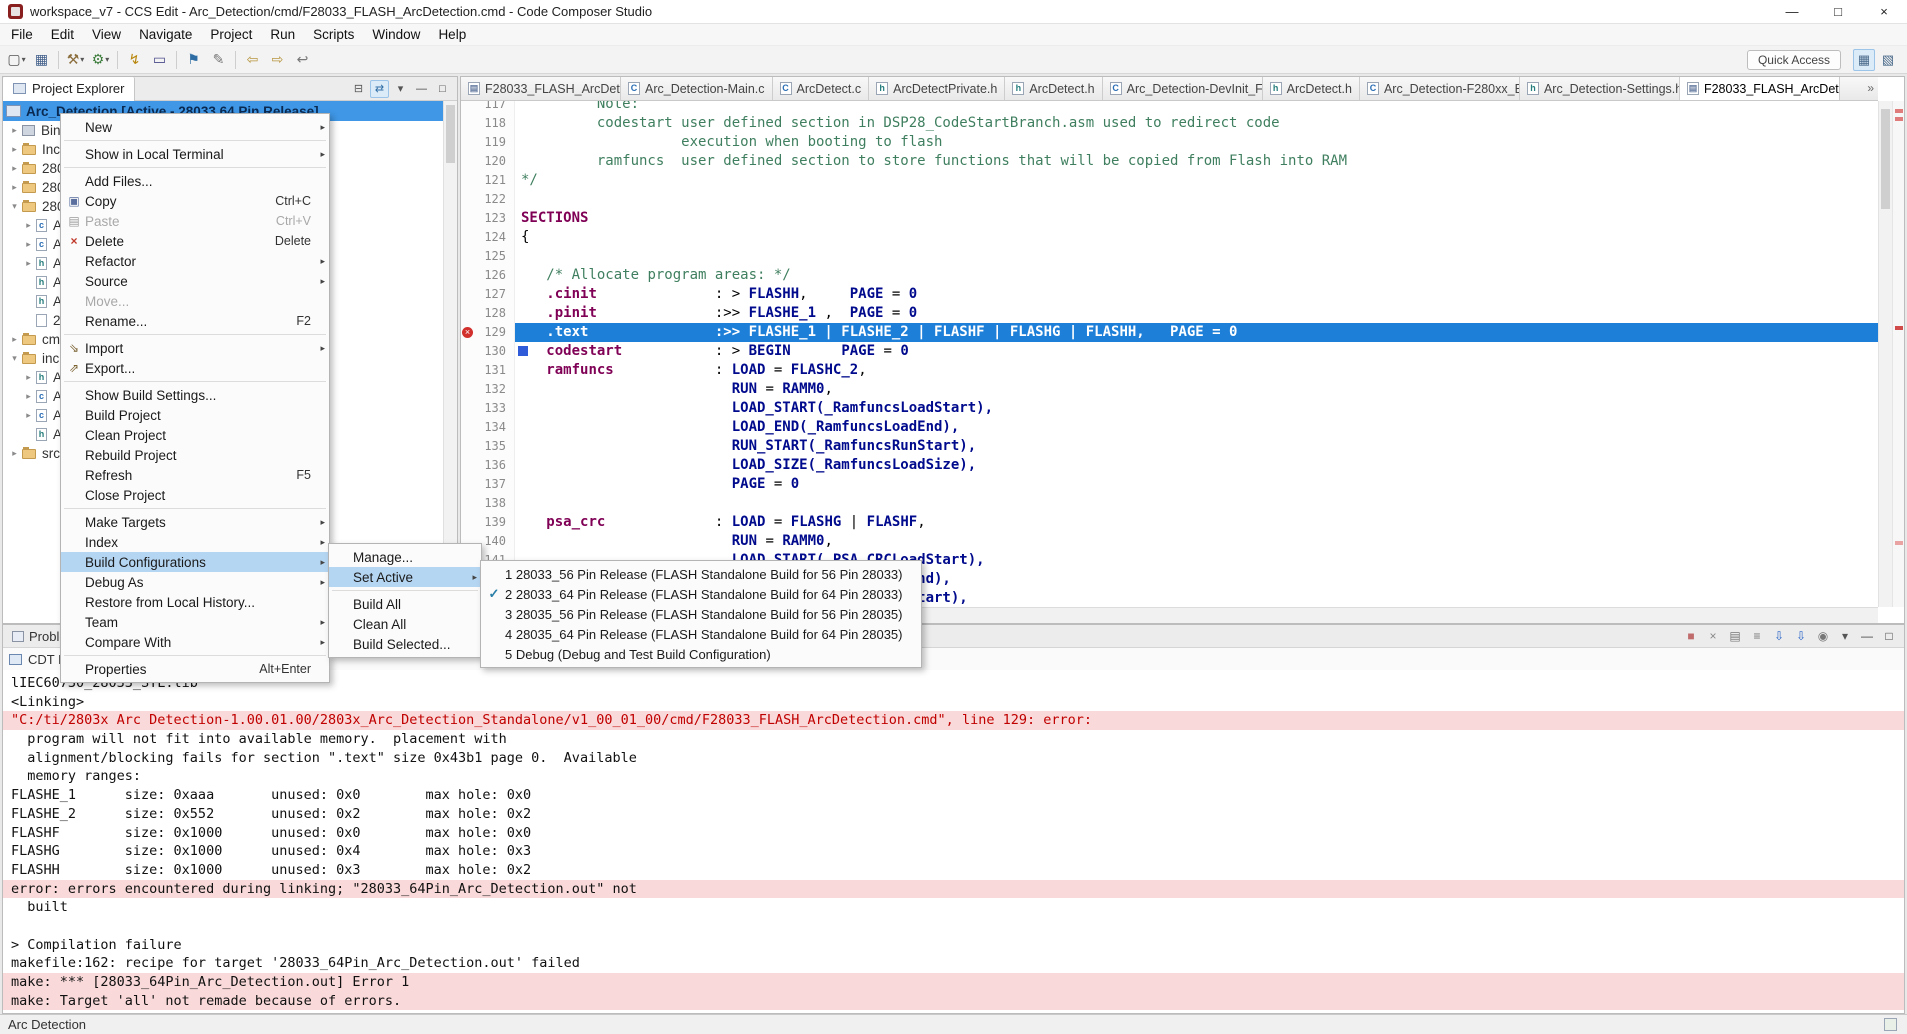 The width and height of the screenshot is (1907, 1034). Describe the element at coordinates (1169, 275) in the screenshot. I see `code-line-126: 126 /* Allocate program areas: */` at that location.